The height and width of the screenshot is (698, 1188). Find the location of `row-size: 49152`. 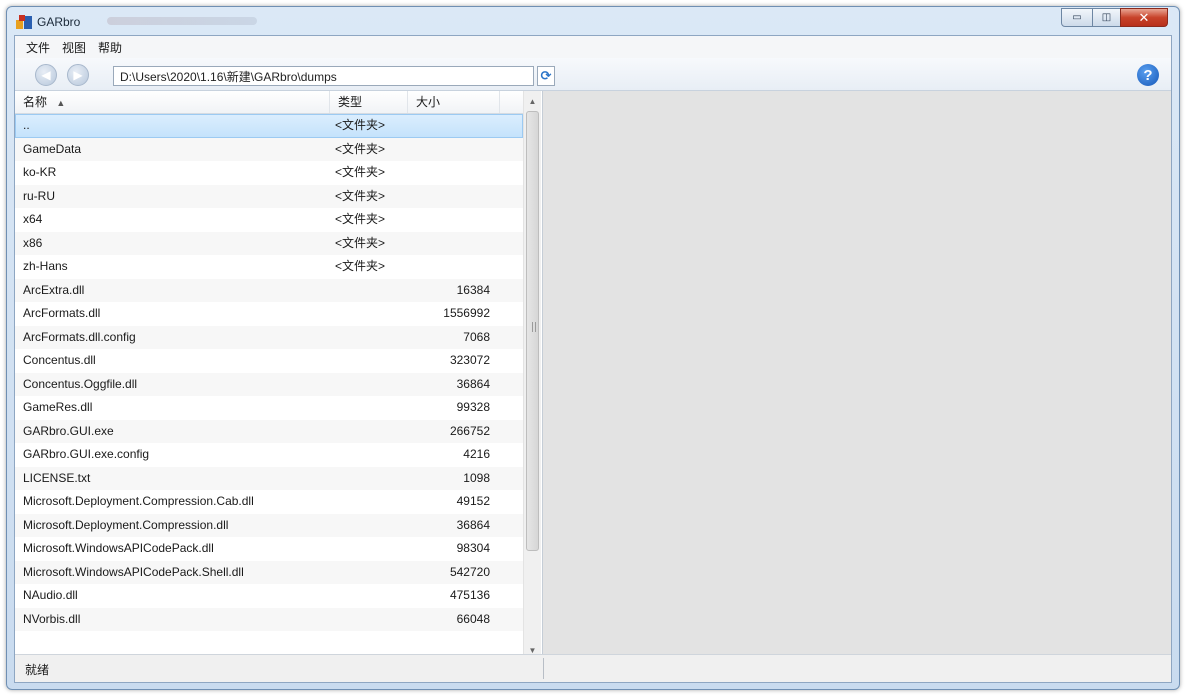

row-size: 49152 is located at coordinates (473, 501).